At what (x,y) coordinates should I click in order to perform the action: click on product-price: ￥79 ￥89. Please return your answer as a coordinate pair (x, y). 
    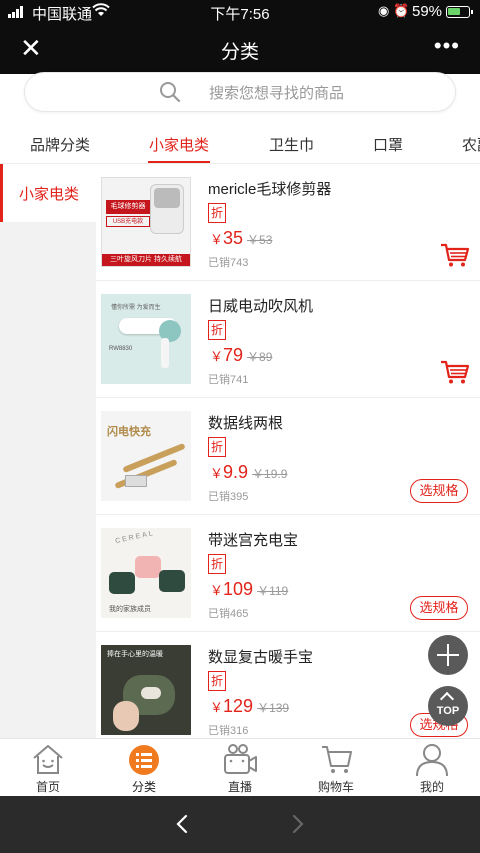
    Looking at the image, I should click on (241, 355).